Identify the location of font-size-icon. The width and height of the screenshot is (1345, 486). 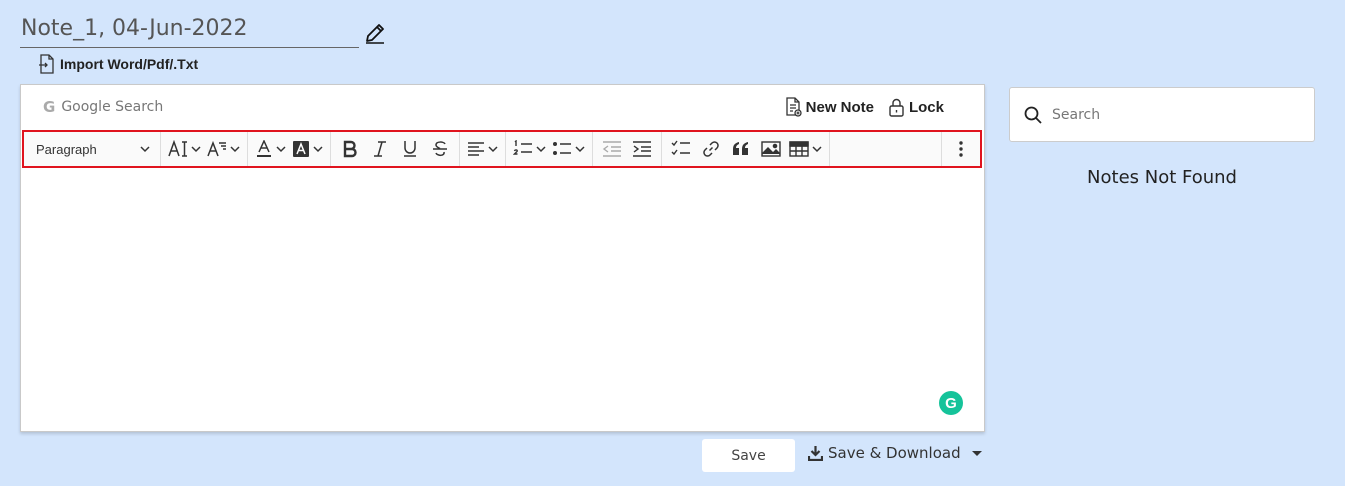
(177, 148).